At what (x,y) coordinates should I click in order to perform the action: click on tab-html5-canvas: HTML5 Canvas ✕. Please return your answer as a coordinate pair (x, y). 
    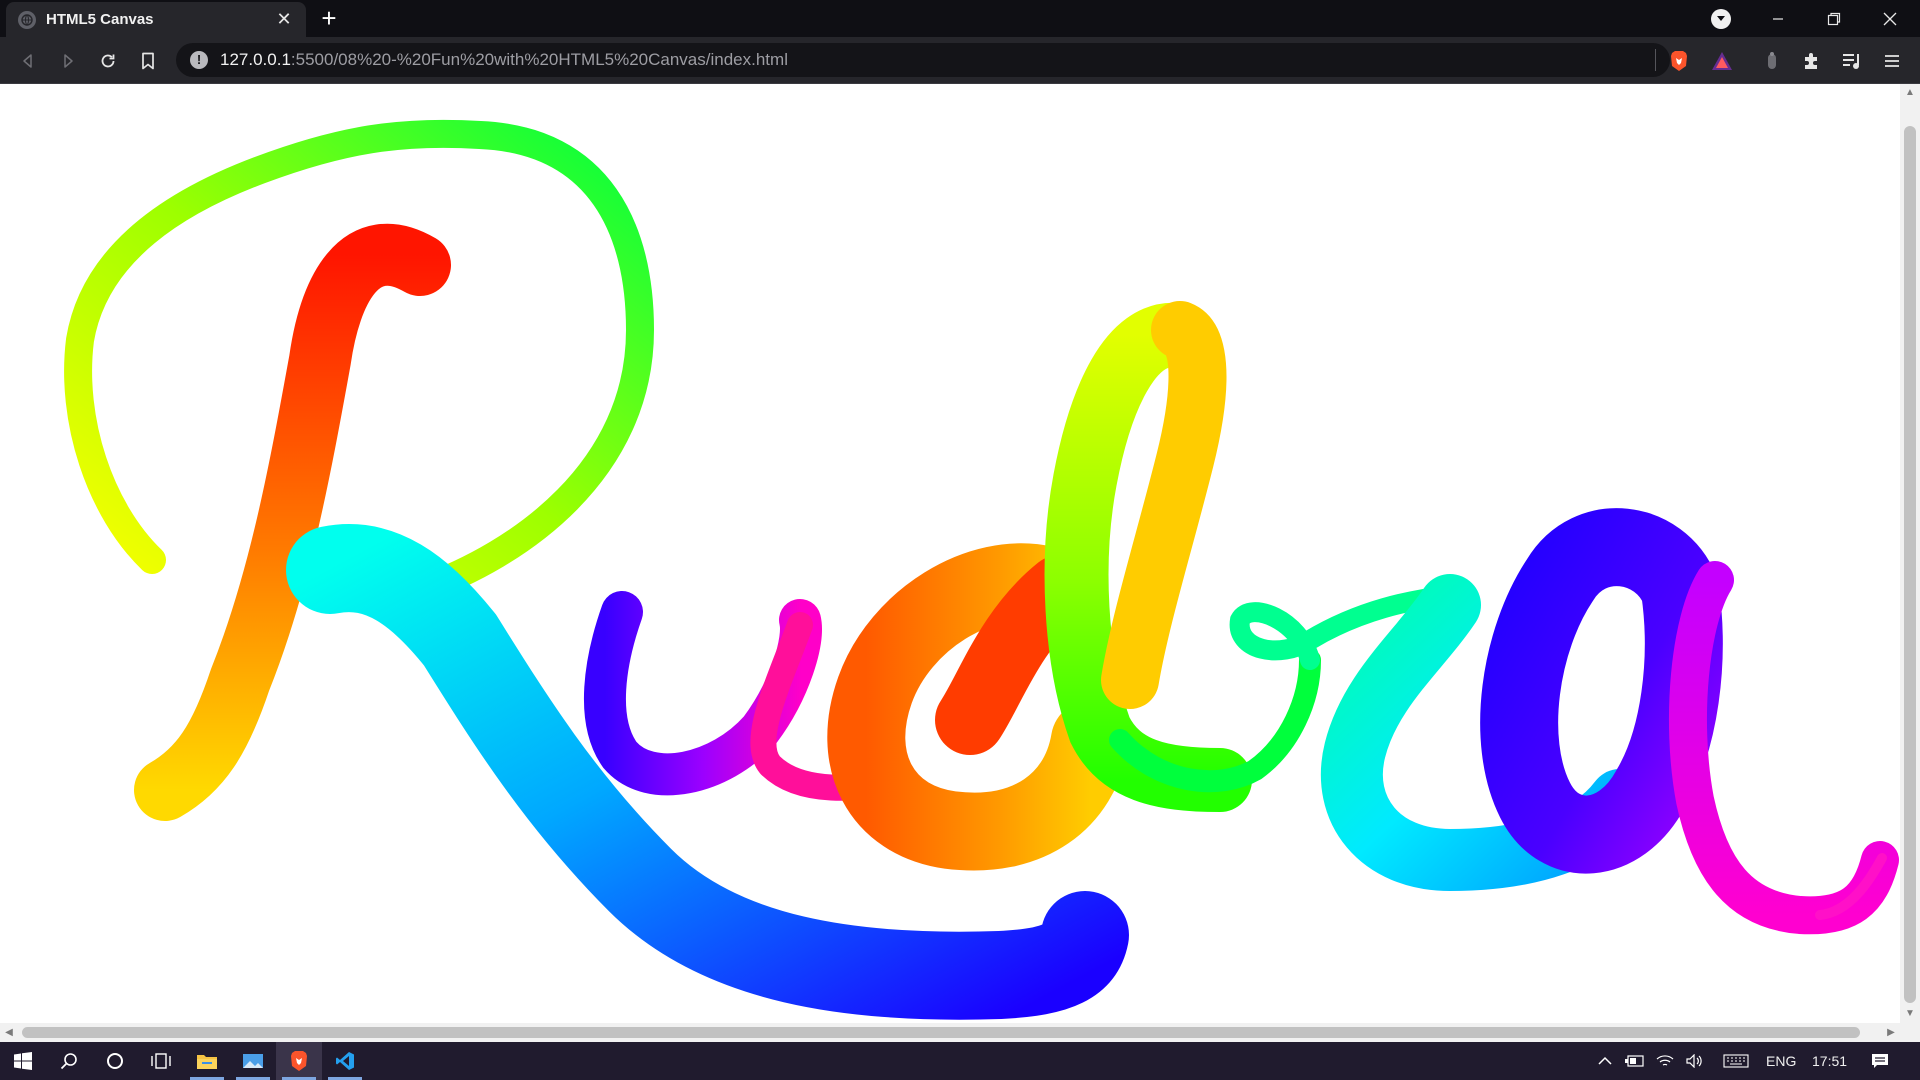
    Looking at the image, I should click on (156, 19).